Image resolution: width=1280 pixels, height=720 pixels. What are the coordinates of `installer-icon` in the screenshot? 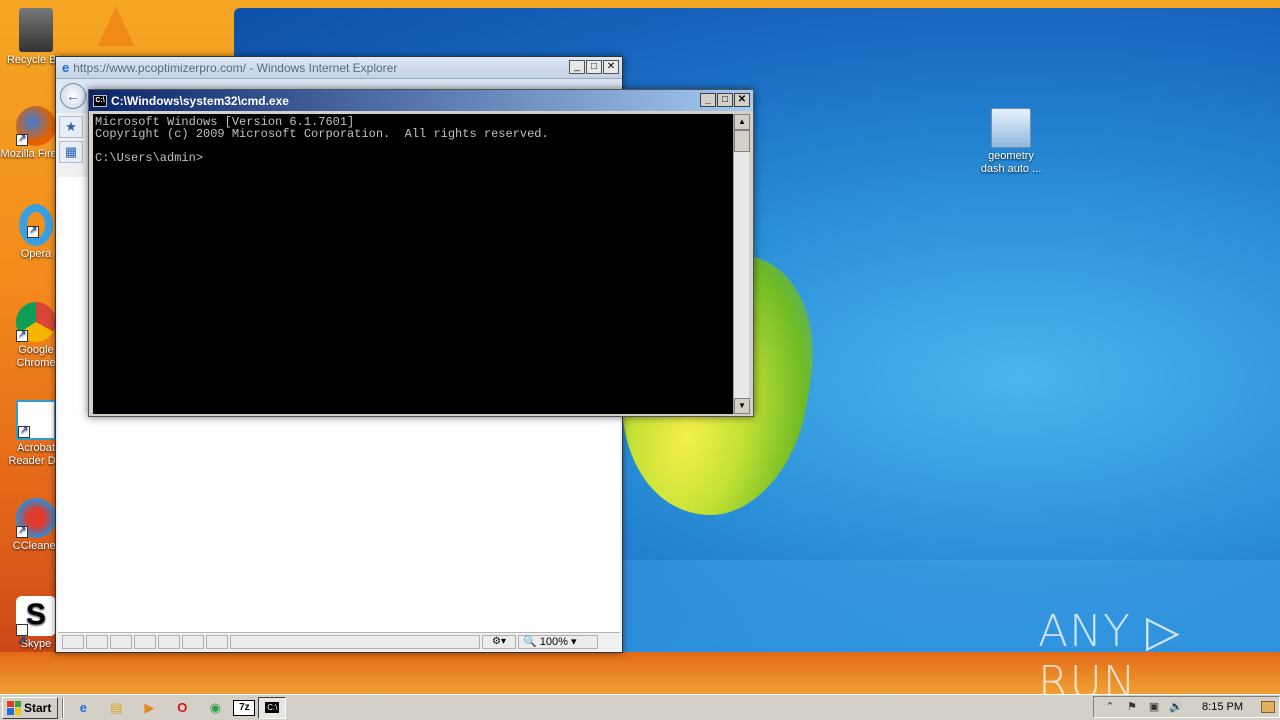 It's located at (1011, 128).